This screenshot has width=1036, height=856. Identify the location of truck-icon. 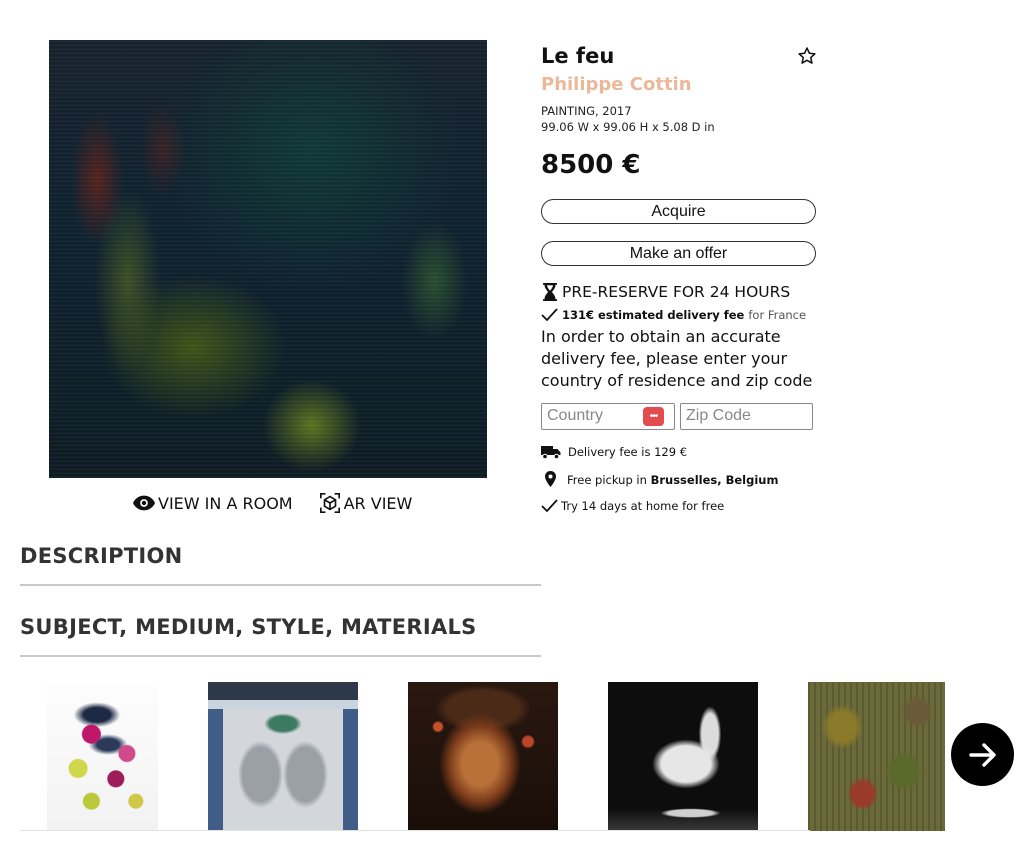
(551, 452).